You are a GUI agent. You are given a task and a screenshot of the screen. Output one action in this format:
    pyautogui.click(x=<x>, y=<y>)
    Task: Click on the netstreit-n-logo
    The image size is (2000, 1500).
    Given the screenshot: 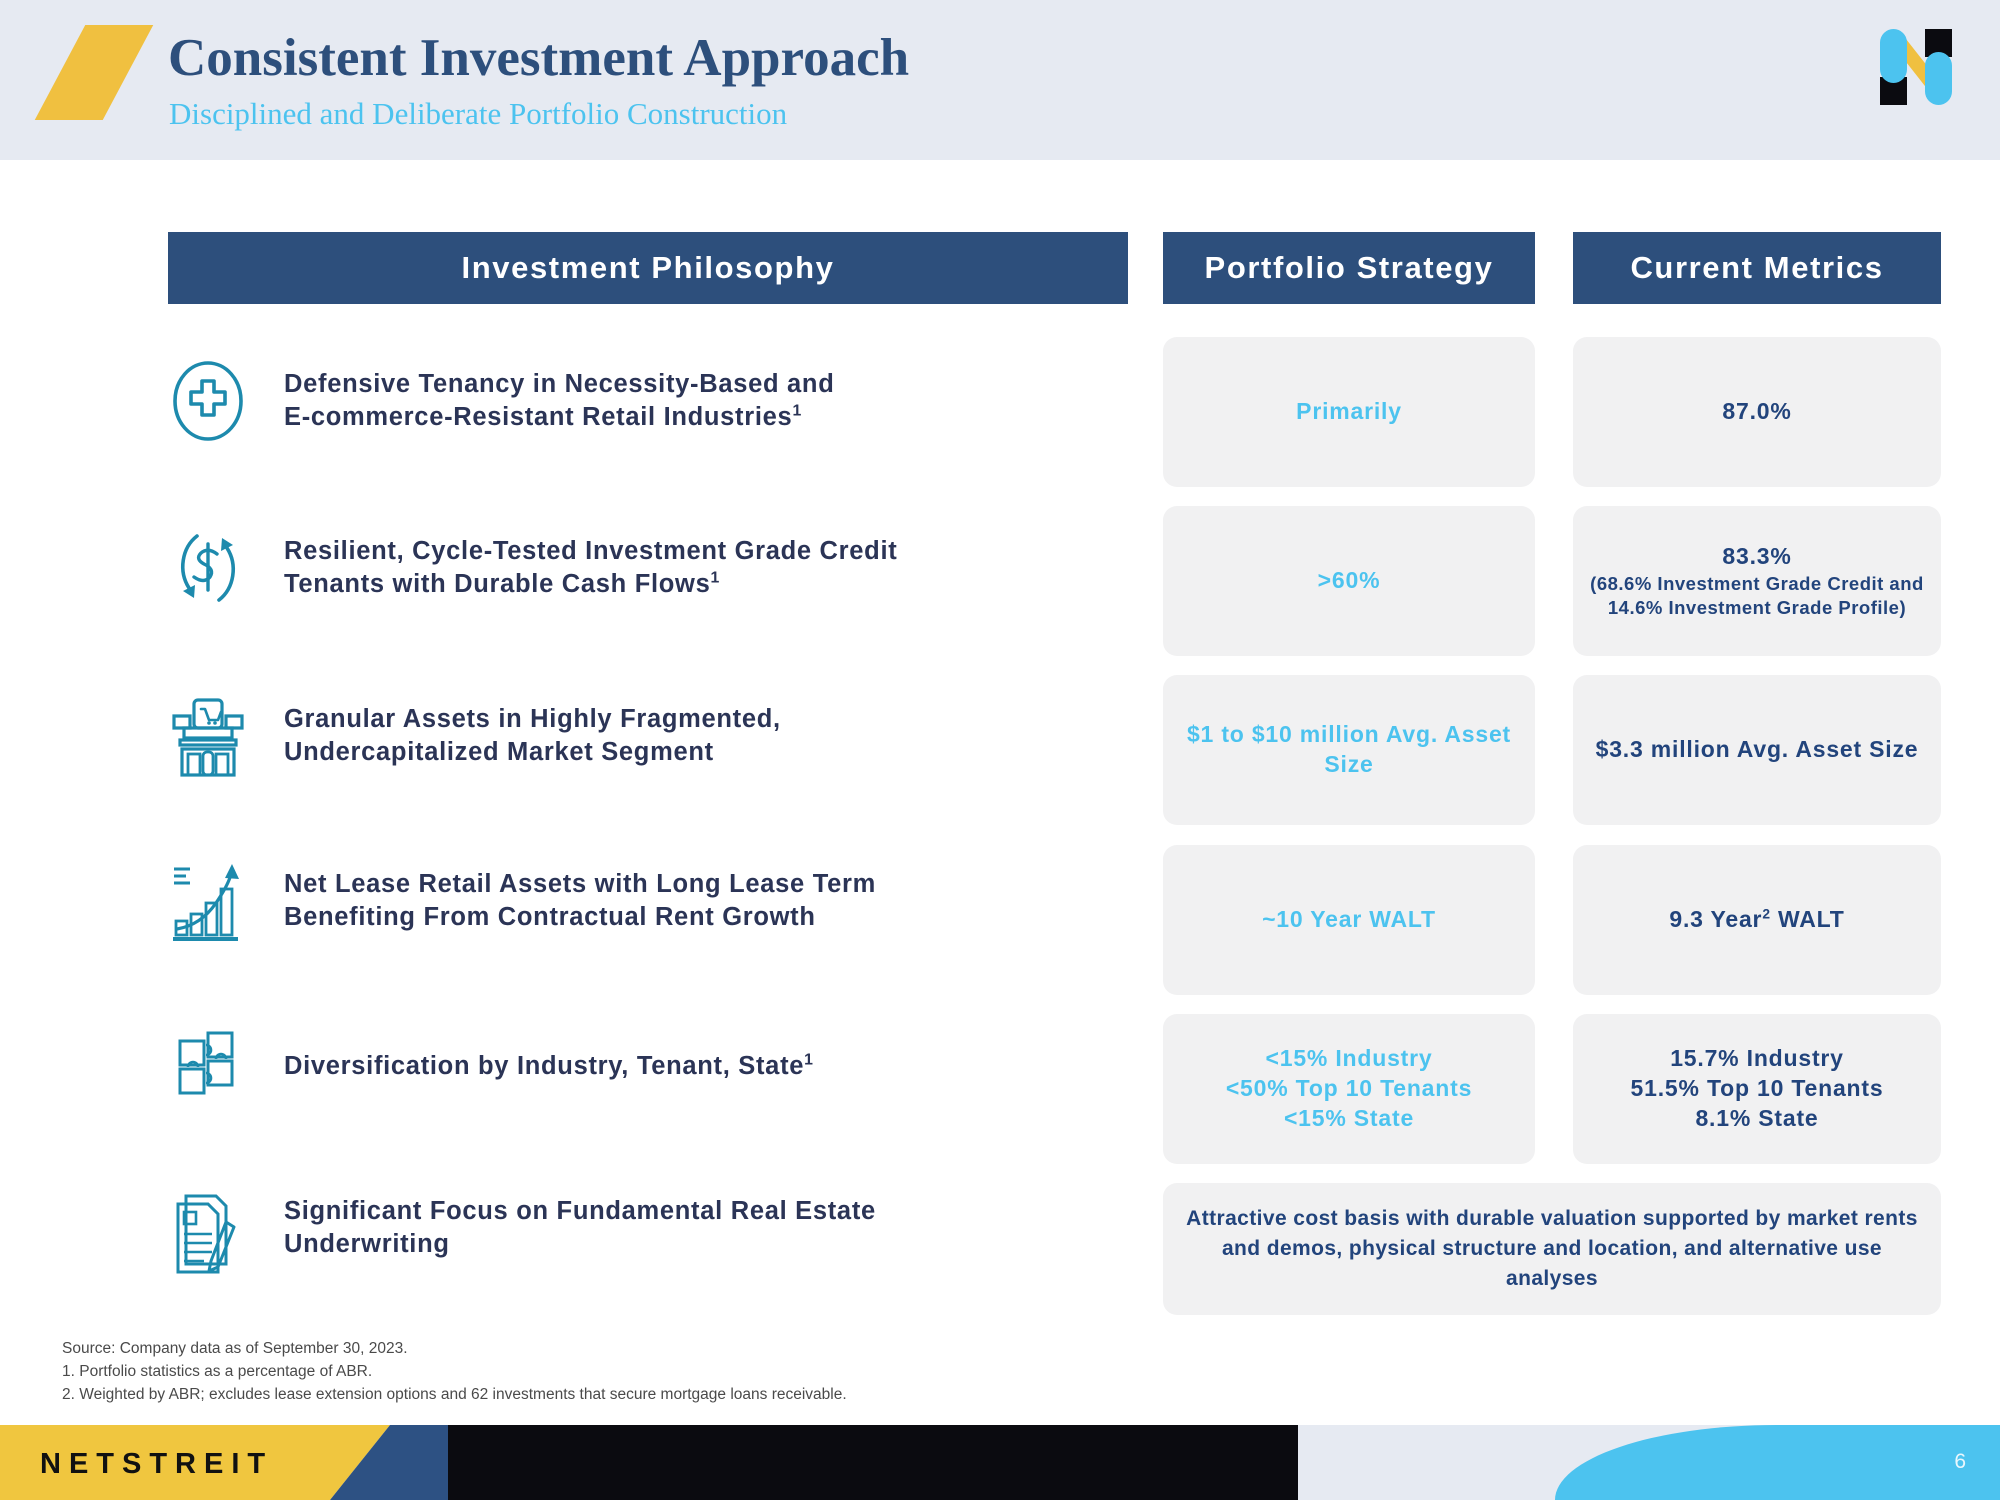 What is the action you would take?
    pyautogui.click(x=1916, y=67)
    